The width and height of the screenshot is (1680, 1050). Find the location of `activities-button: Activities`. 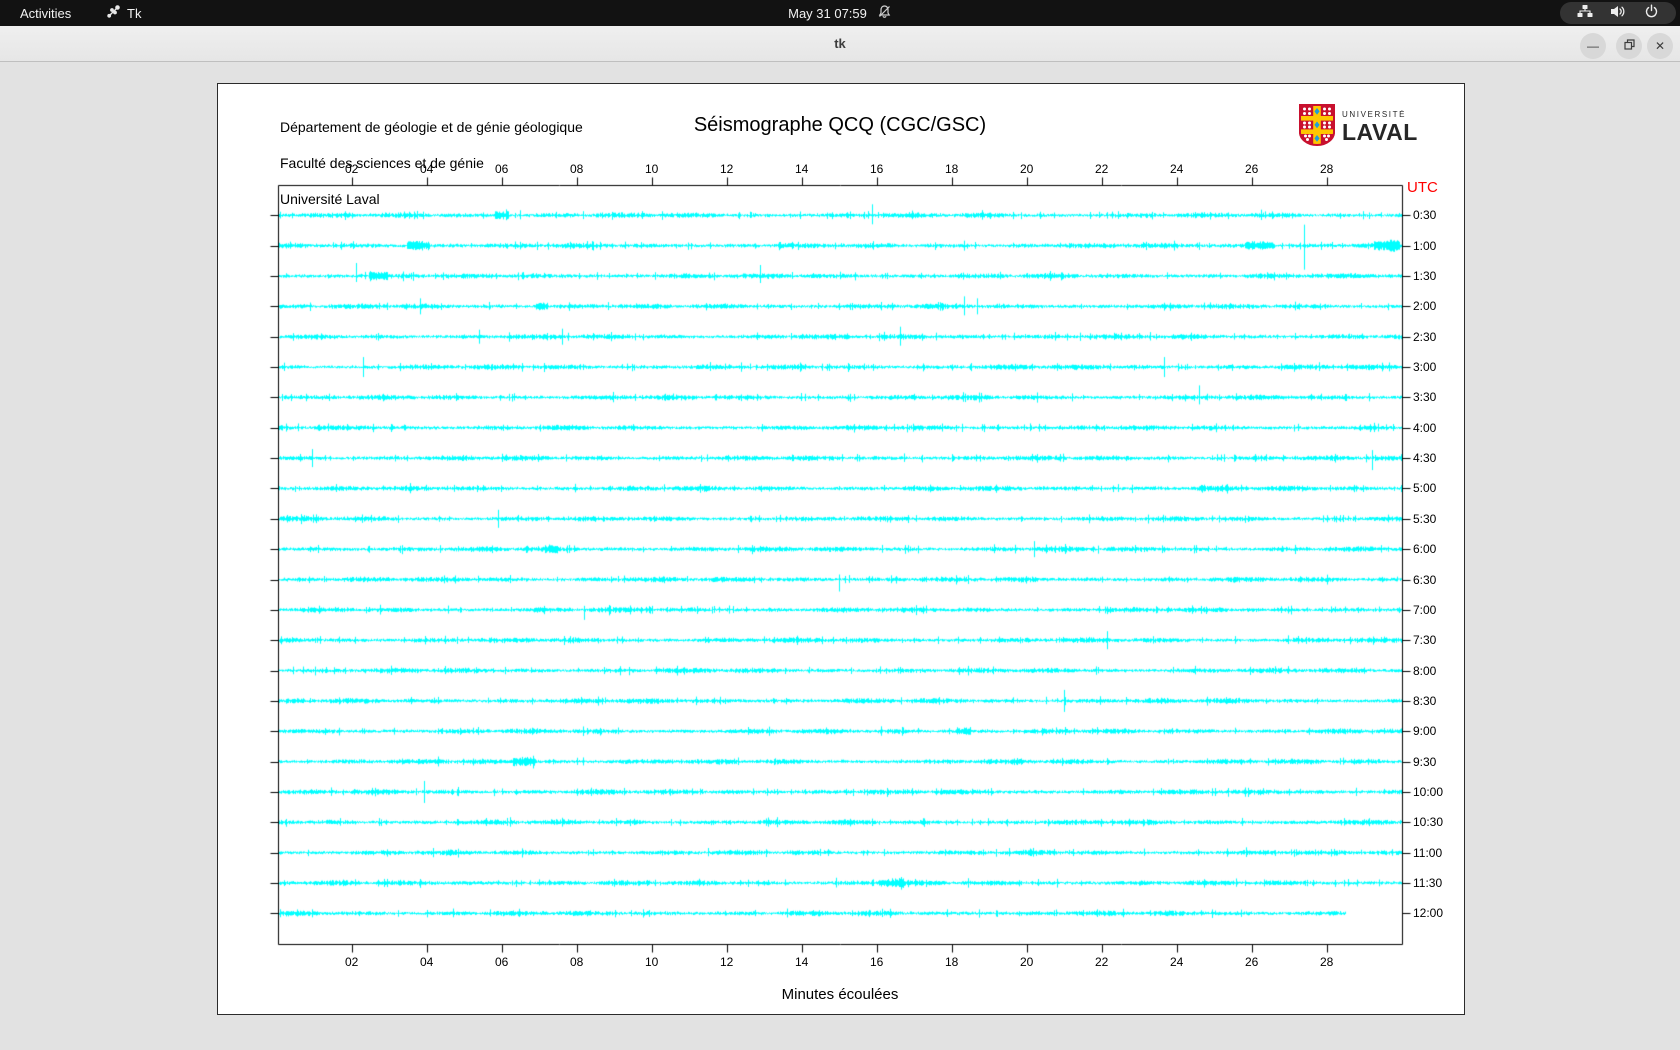

activities-button: Activities is located at coordinates (45, 13).